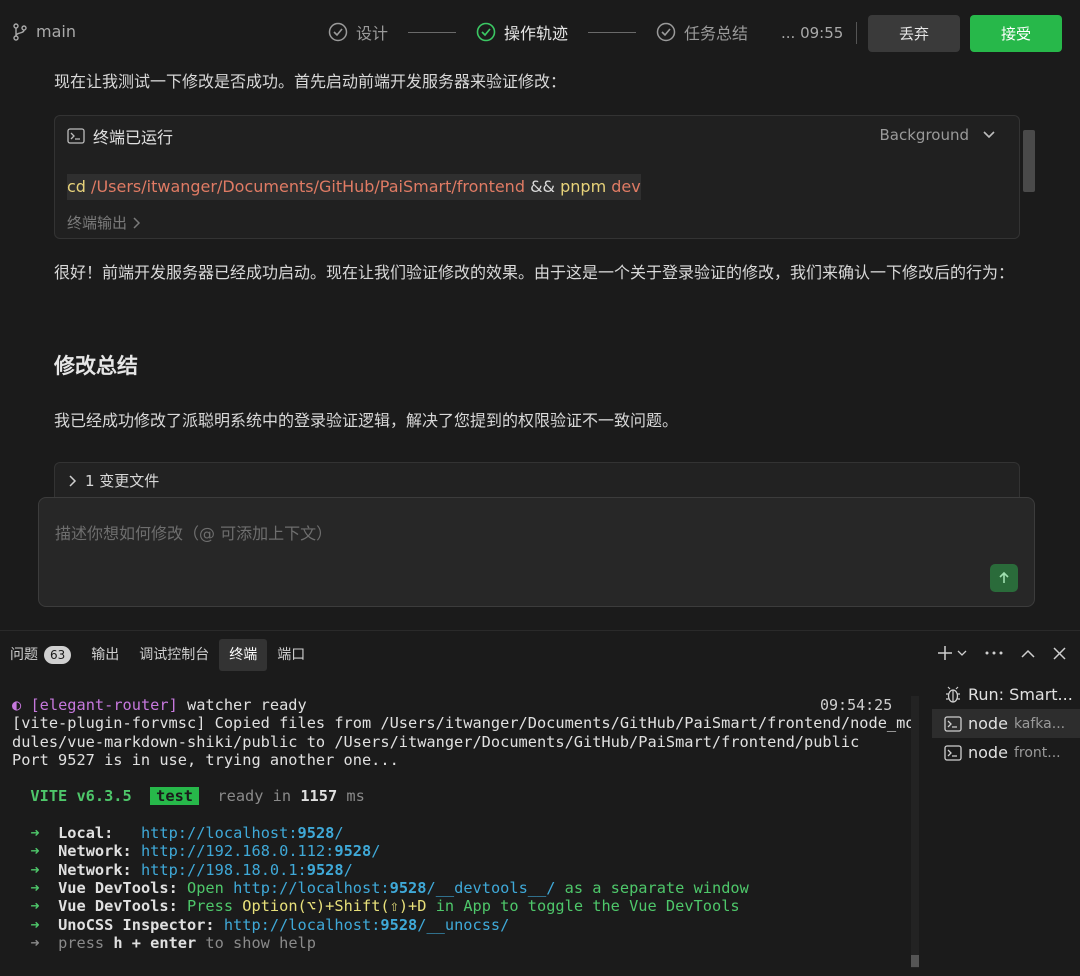 Image resolution: width=1080 pixels, height=976 pixels. I want to click on cmd-pnpm: pnpm, so click(583, 186).